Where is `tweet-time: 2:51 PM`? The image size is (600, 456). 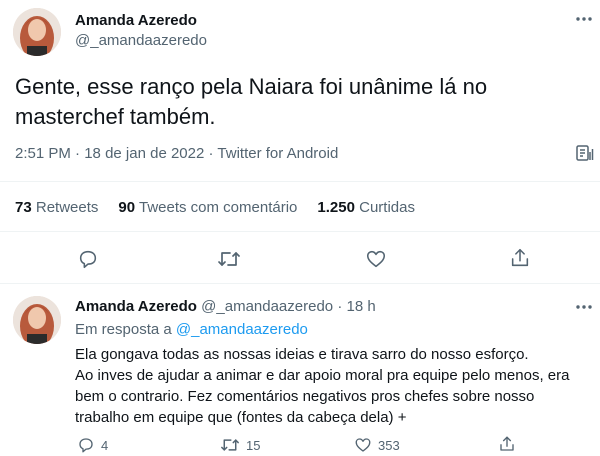 tweet-time: 2:51 PM is located at coordinates (43, 153).